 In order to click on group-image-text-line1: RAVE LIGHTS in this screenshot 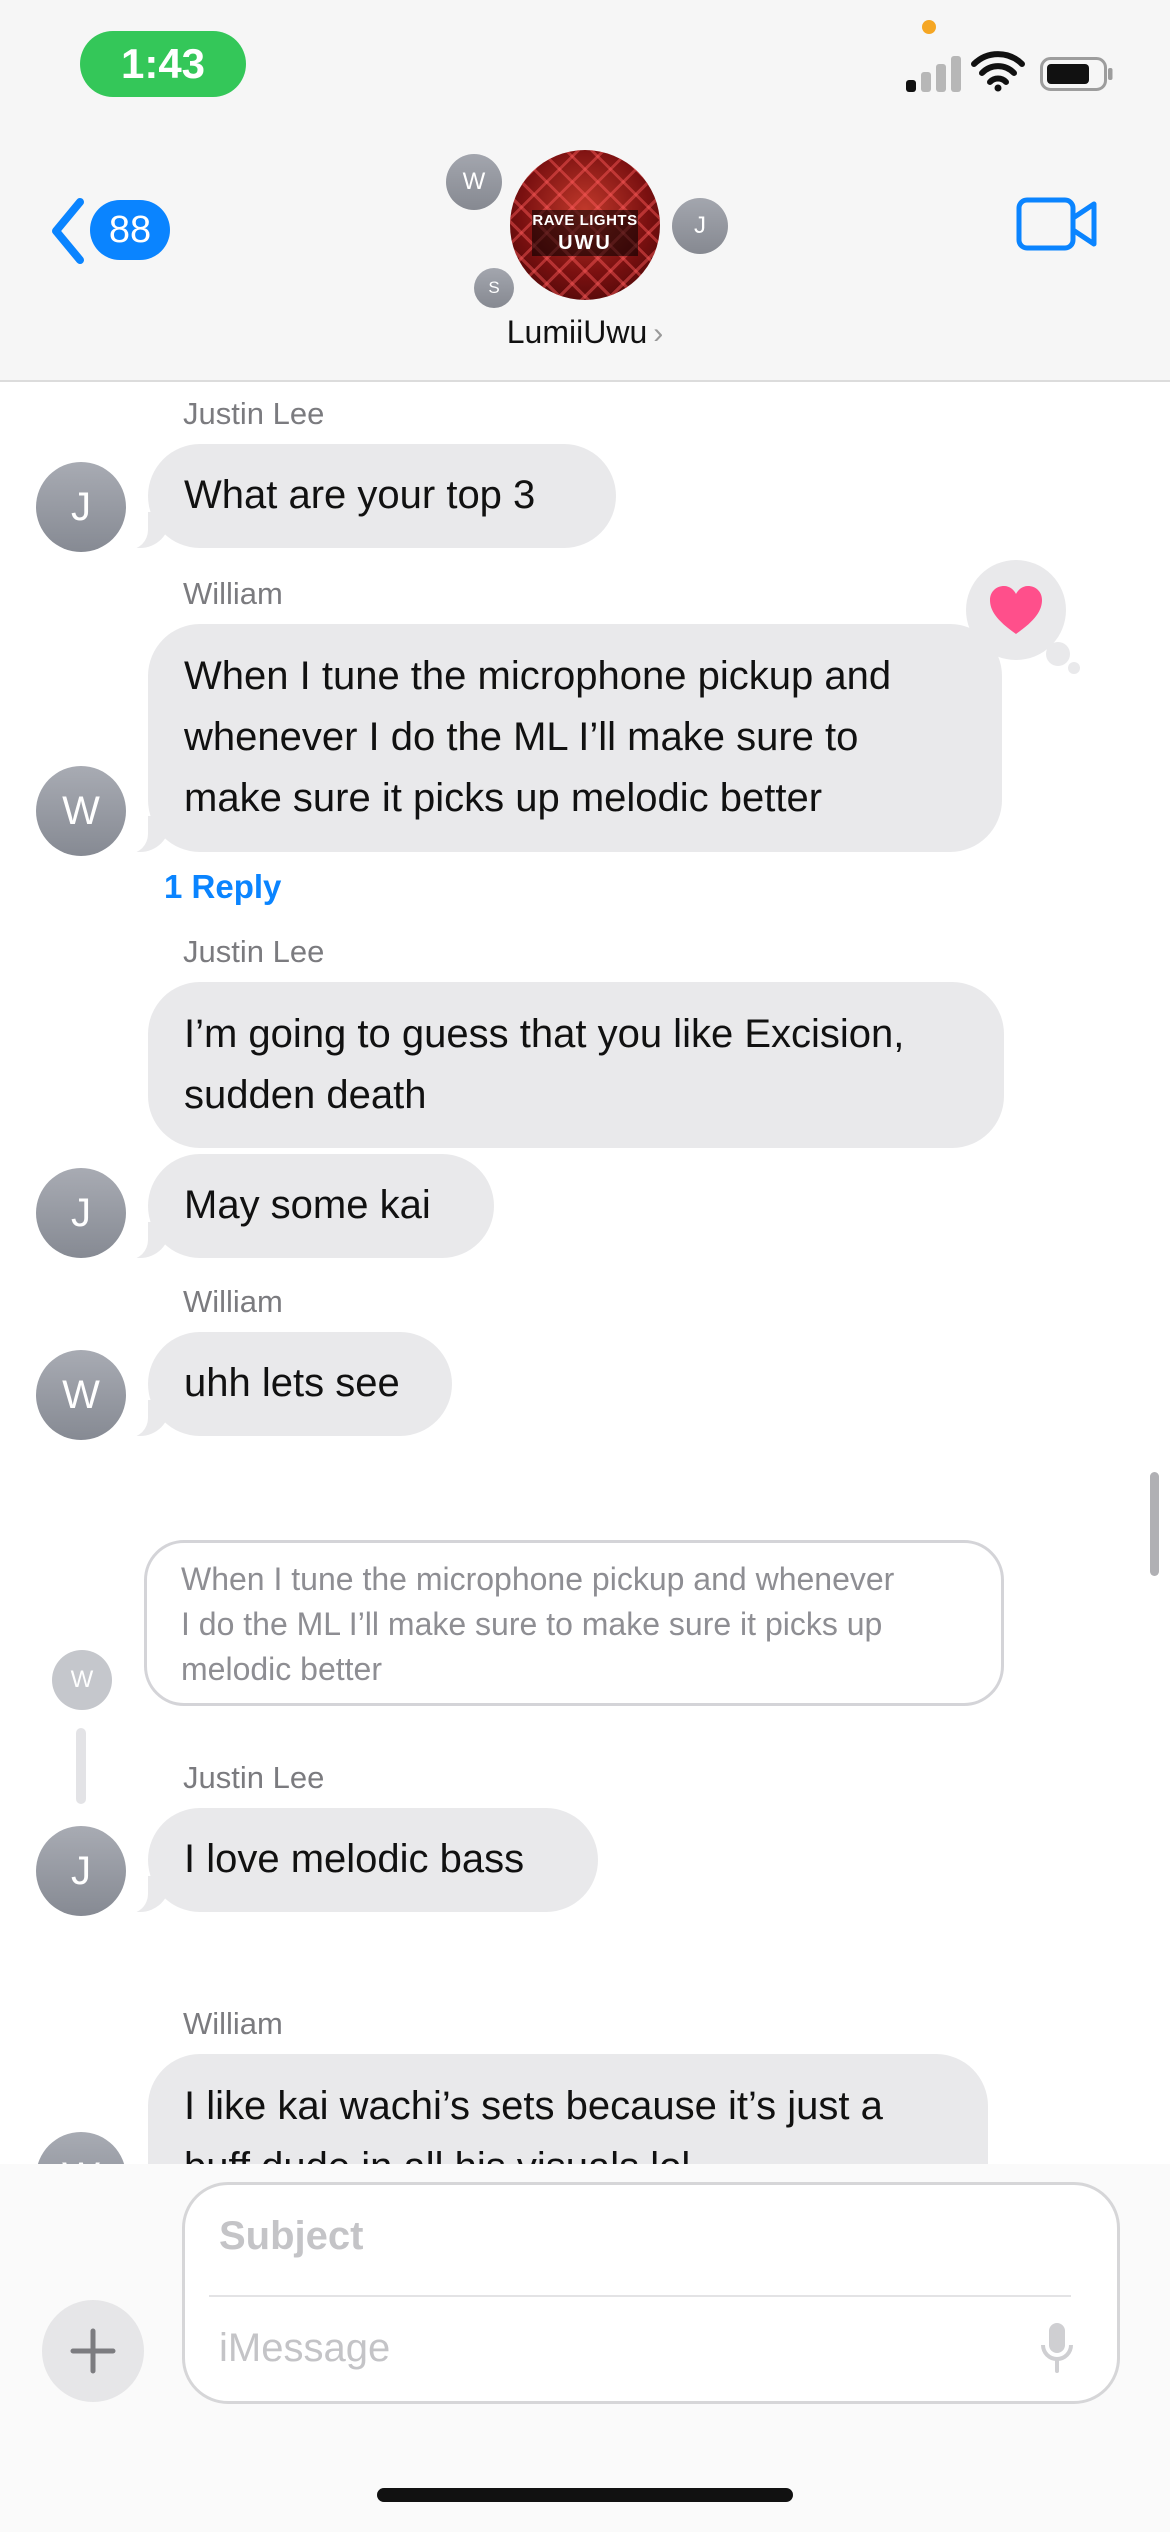, I will do `click(585, 220)`.